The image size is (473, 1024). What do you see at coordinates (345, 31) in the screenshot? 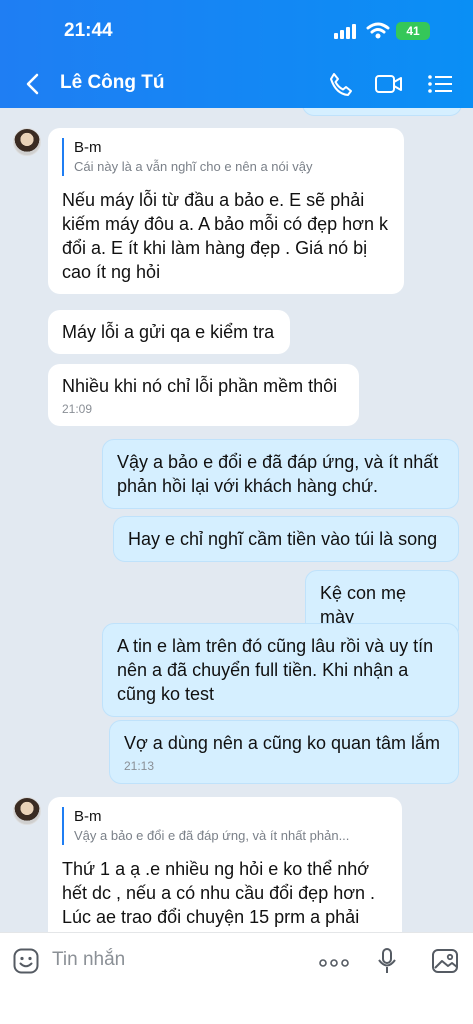
I see `cellular-signal-icon` at bounding box center [345, 31].